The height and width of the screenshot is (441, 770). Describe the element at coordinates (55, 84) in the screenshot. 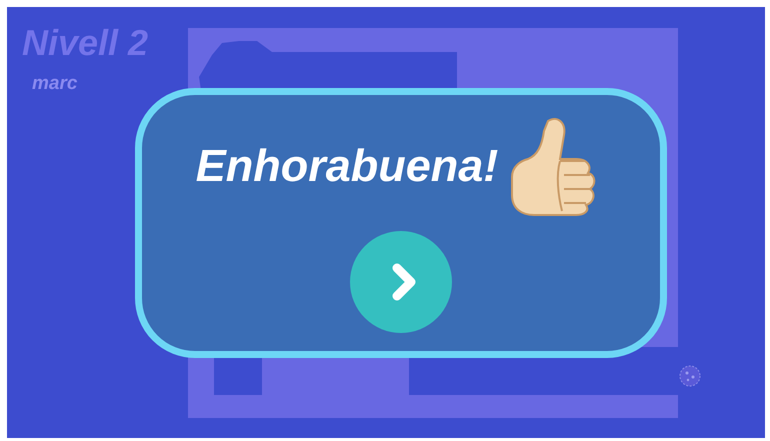

I see `player-name: marc` at that location.